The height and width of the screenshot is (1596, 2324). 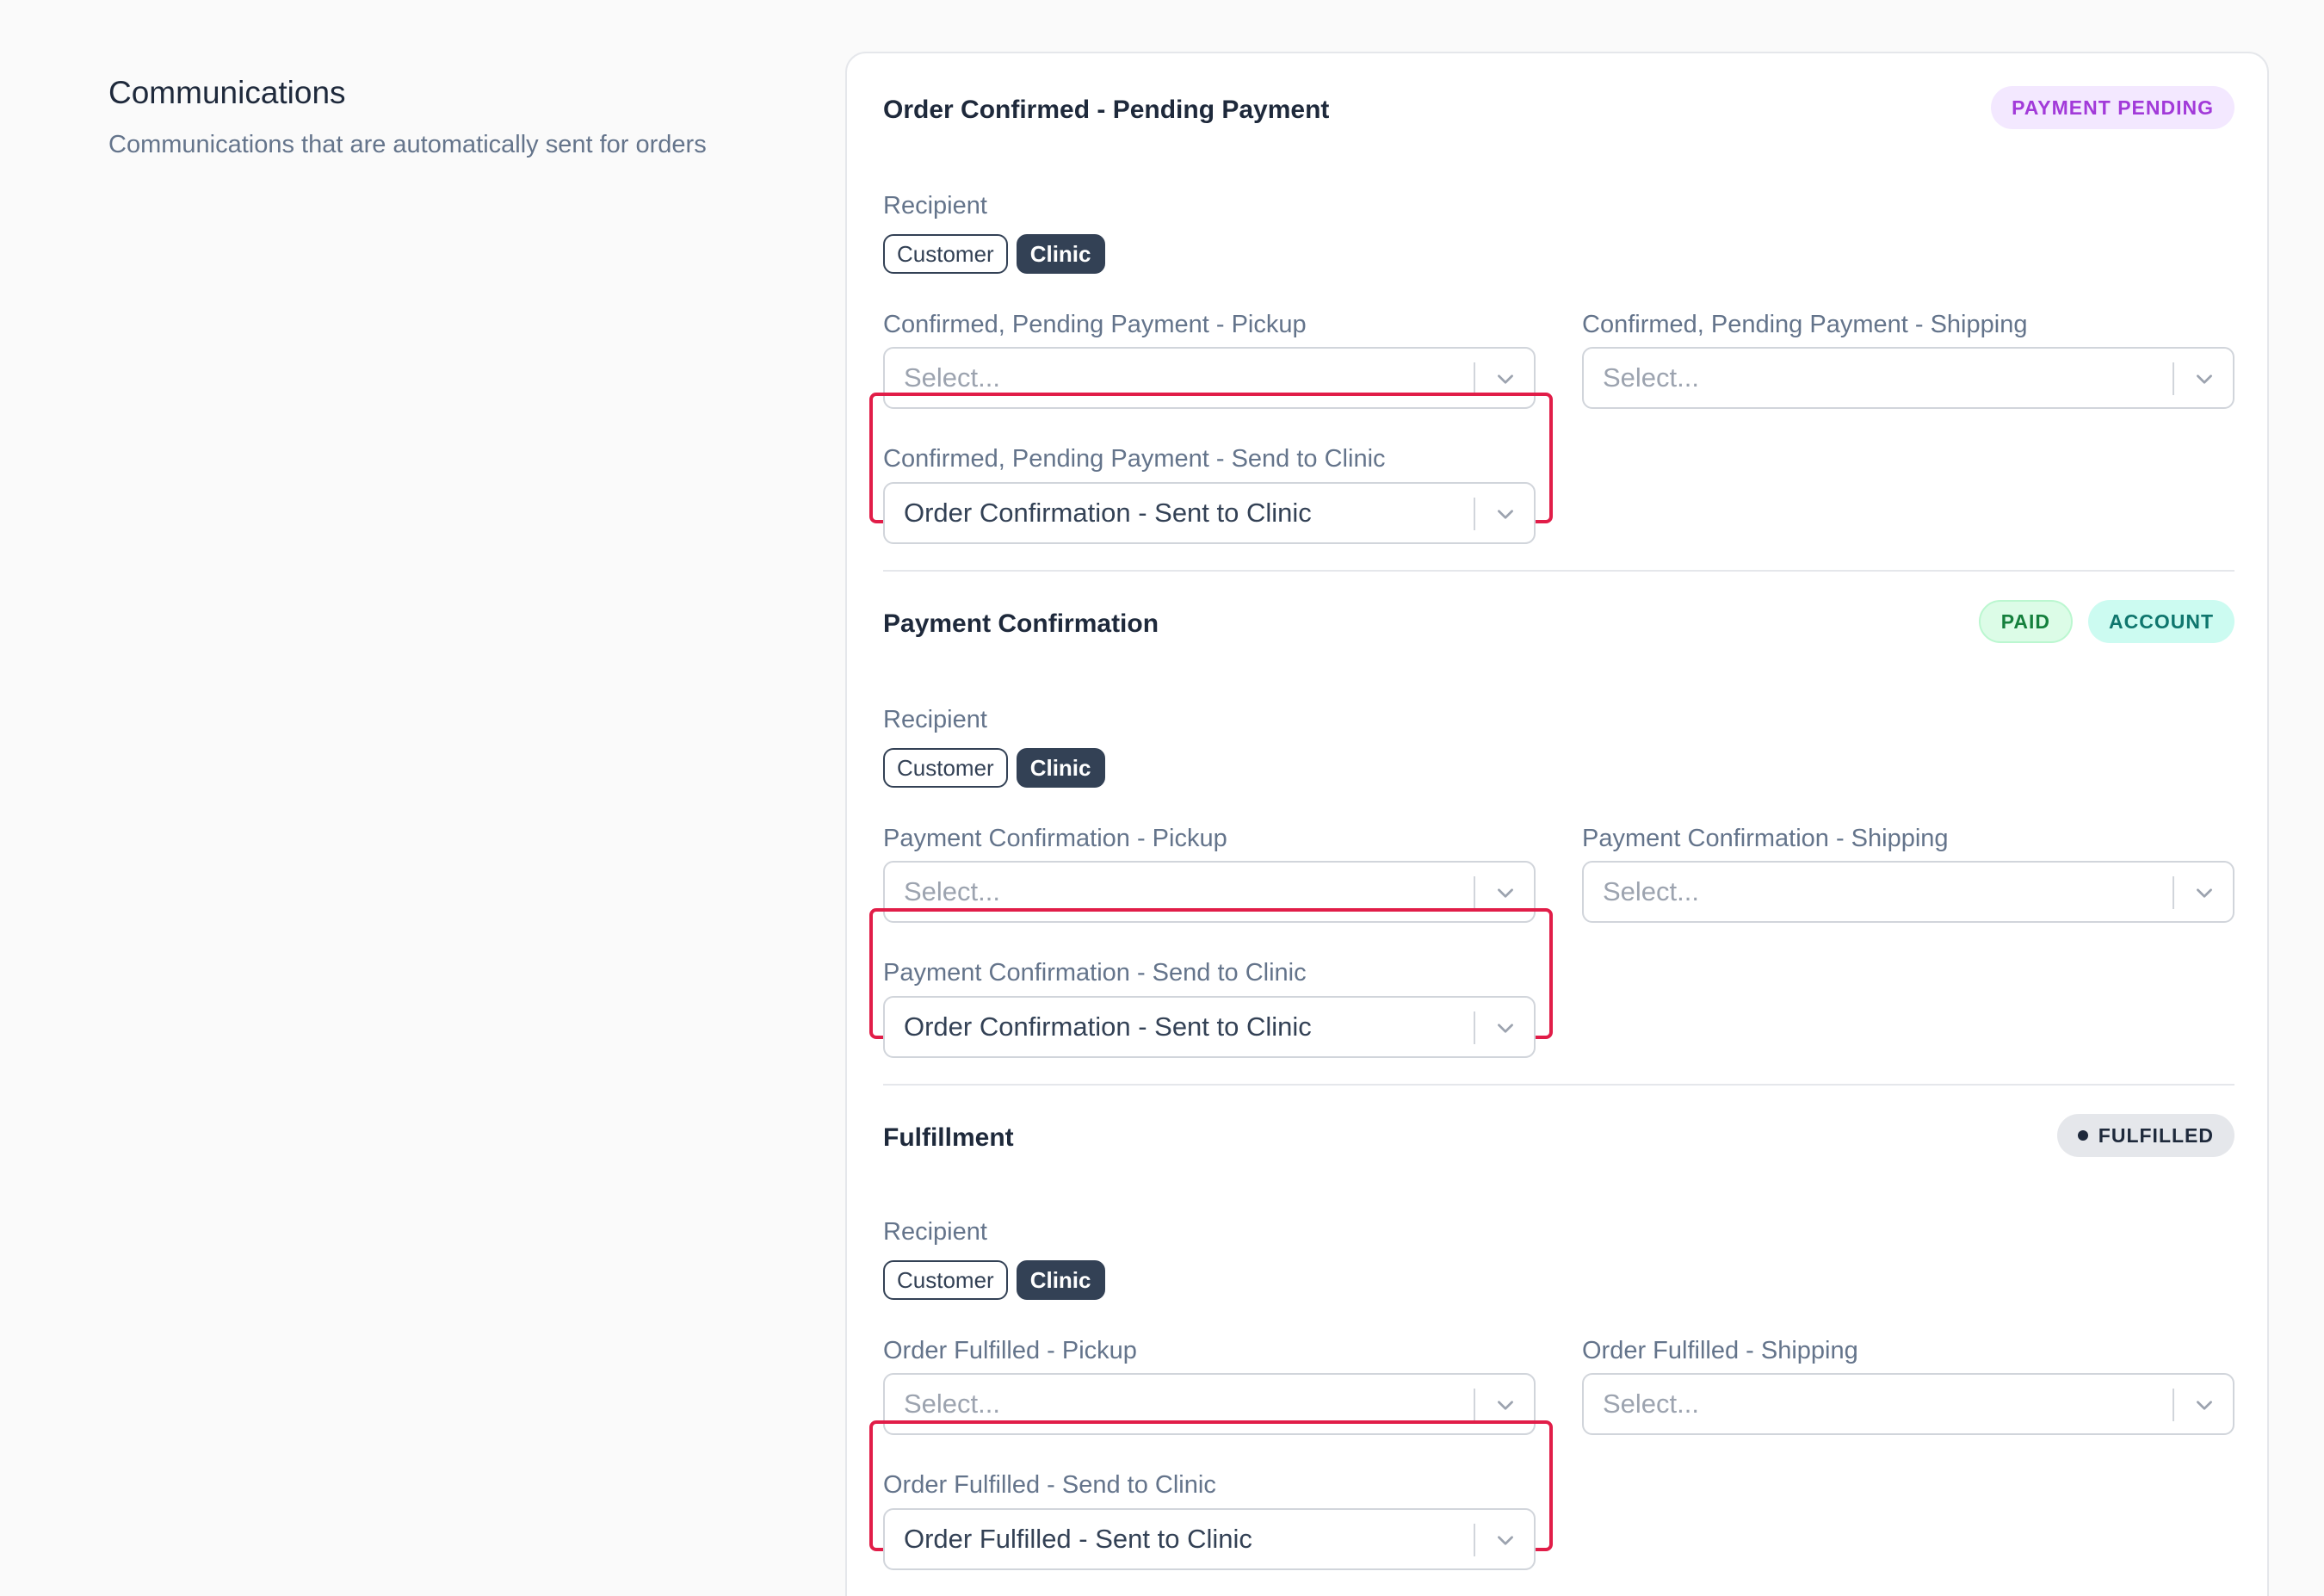 I want to click on page-title: Communications, so click(x=227, y=92).